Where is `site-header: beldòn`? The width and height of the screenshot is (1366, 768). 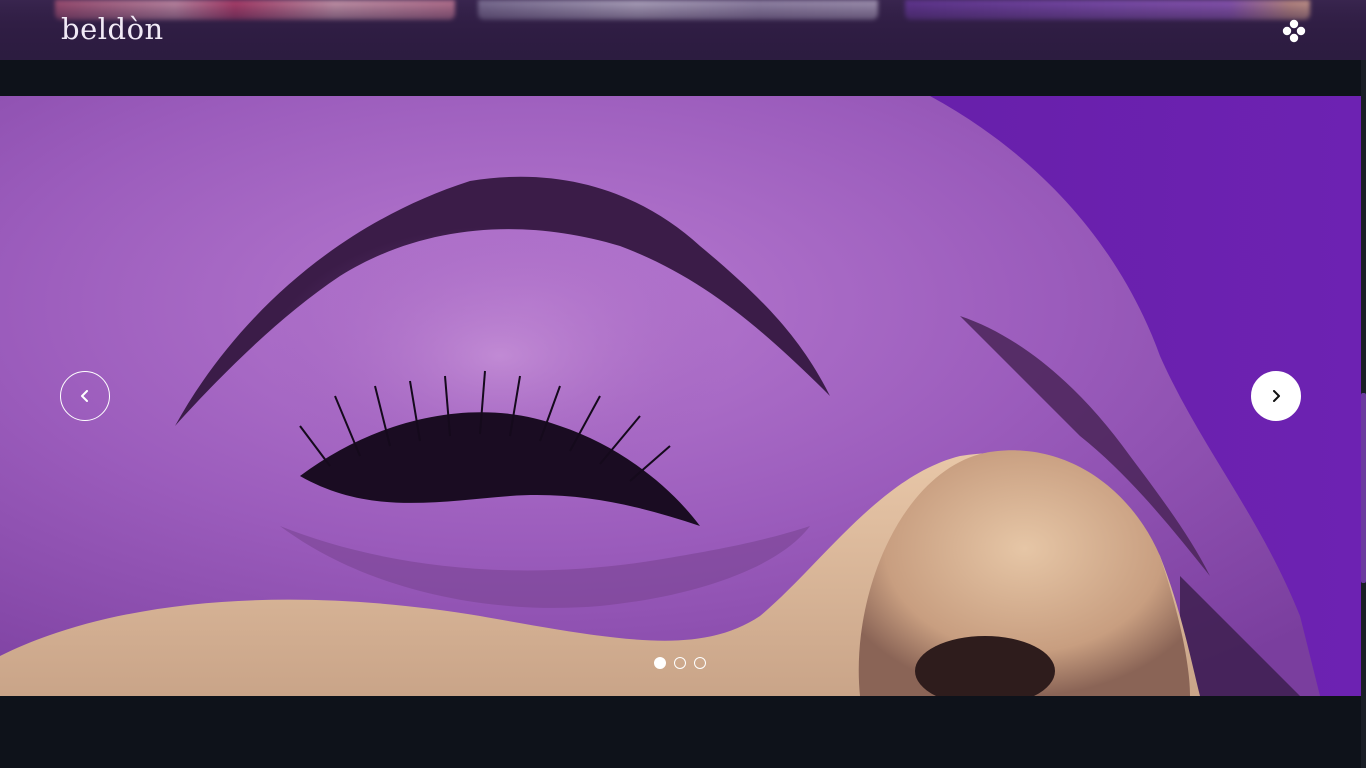
site-header: beldòn is located at coordinates (683, 30).